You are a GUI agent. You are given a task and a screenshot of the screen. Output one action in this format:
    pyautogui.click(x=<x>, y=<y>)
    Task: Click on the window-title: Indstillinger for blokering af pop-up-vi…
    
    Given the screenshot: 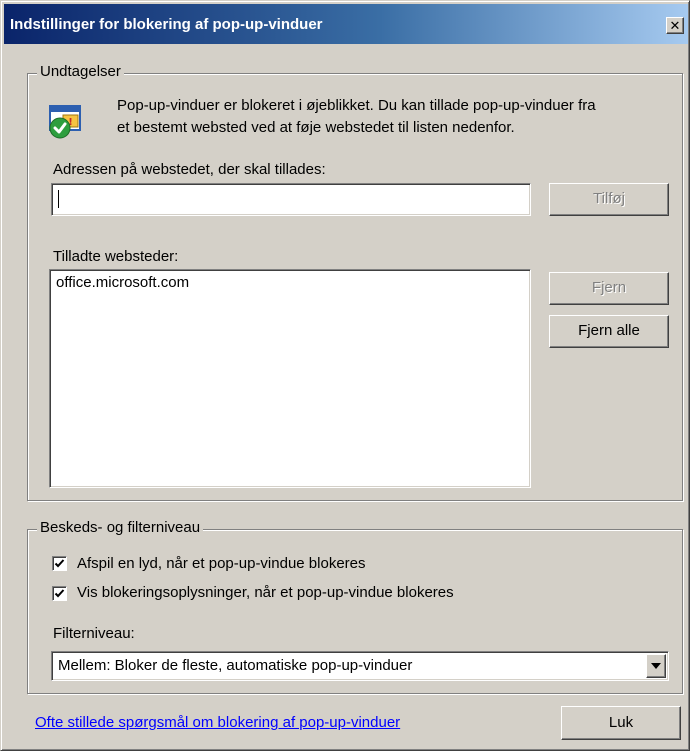 What is the action you would take?
    pyautogui.click(x=166, y=24)
    